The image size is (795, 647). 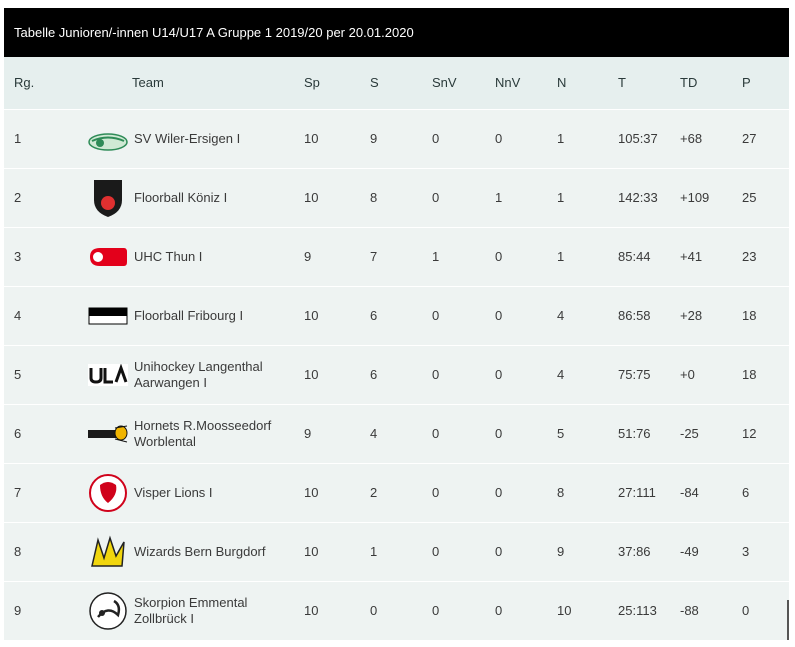 I want to click on goals-cell: 86:58, so click(x=634, y=315).